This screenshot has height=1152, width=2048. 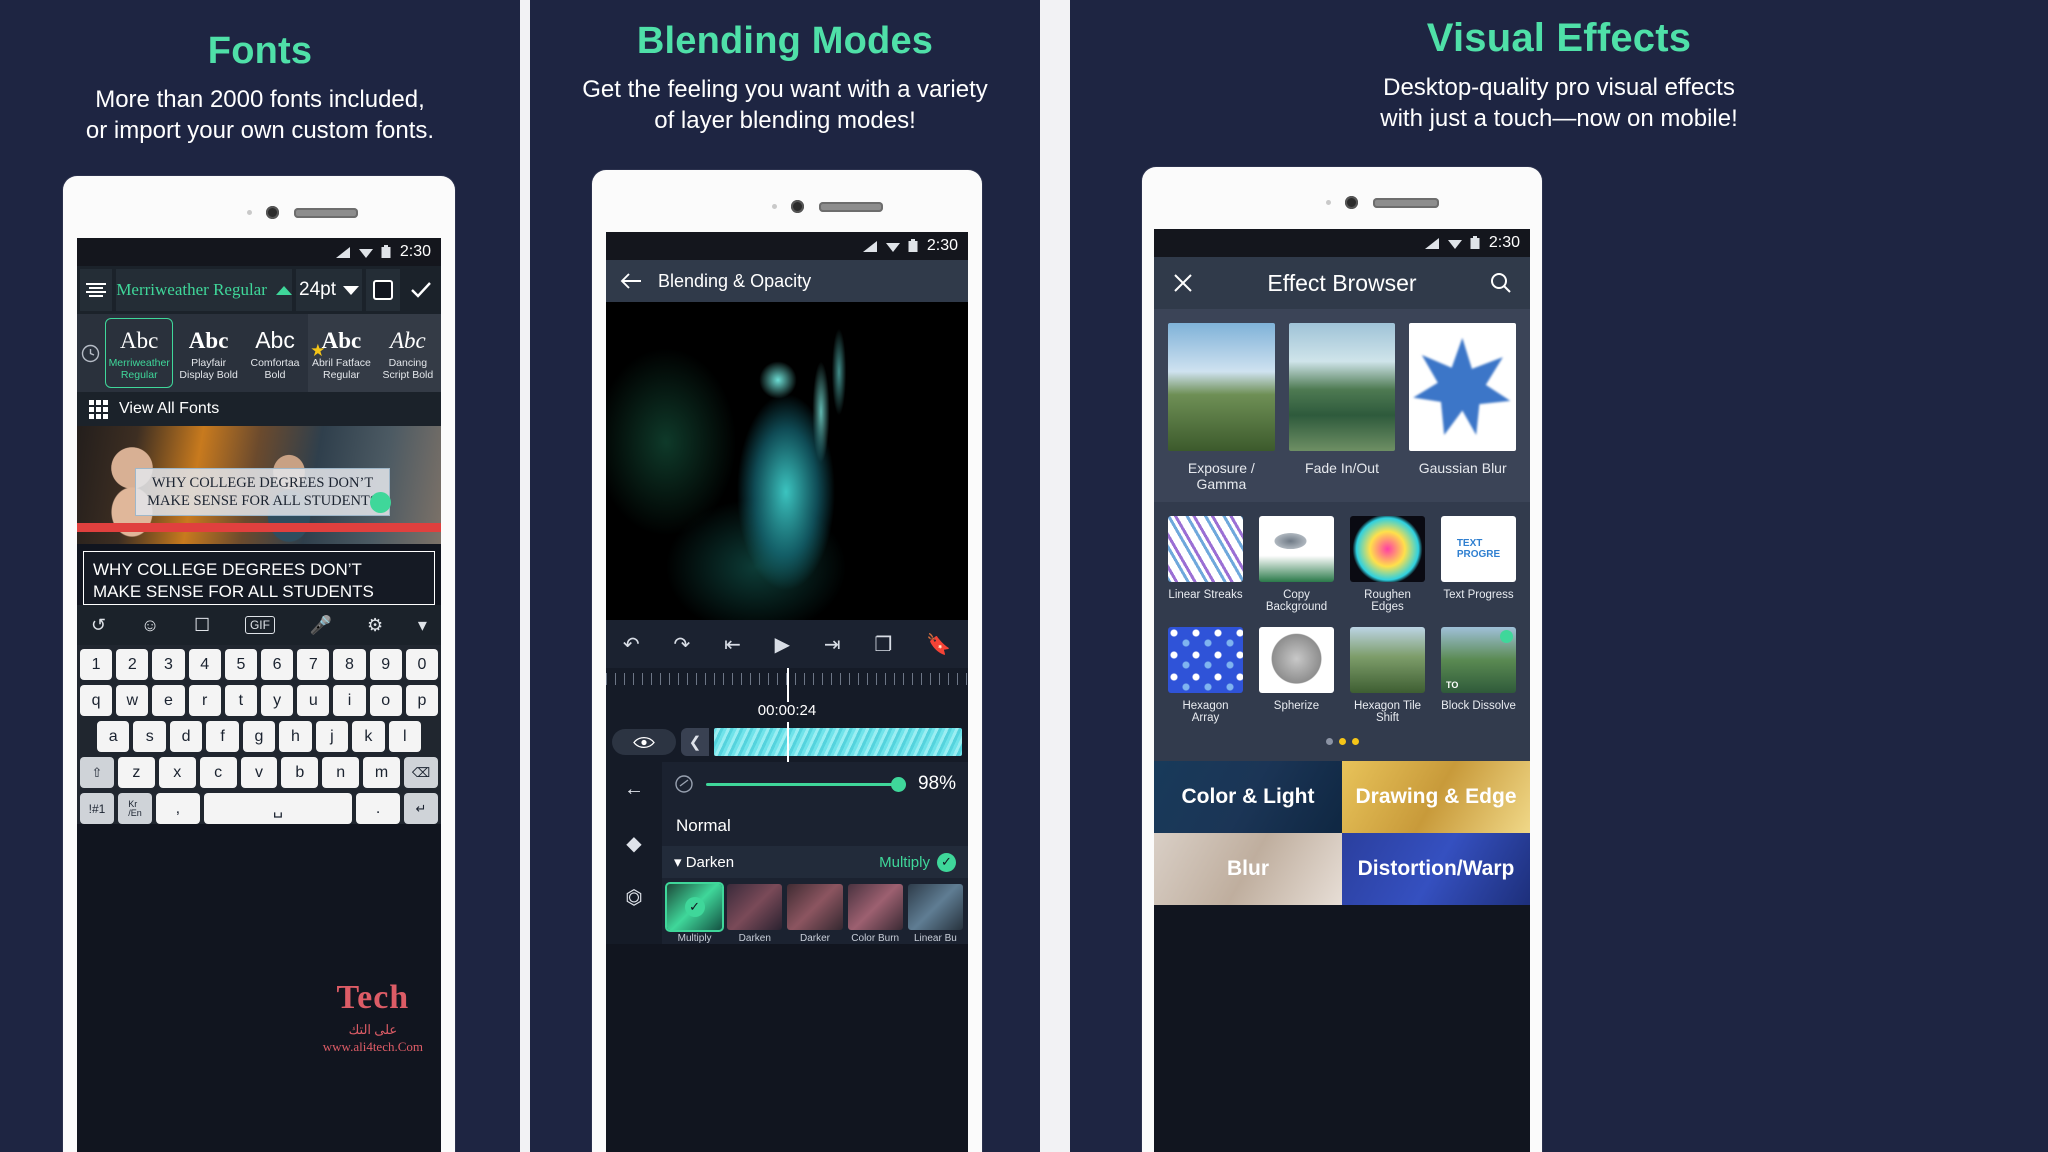 I want to click on key: d, so click(x=186, y=736).